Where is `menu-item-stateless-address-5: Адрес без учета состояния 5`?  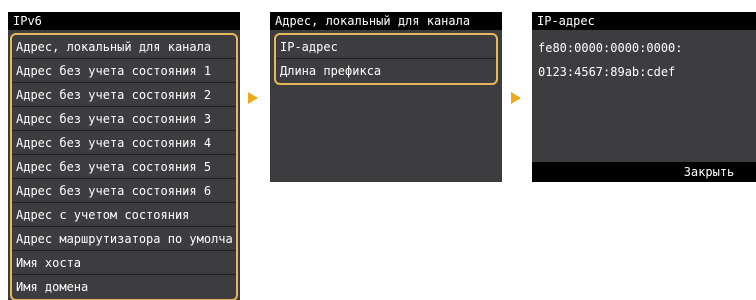
menu-item-stateless-address-5: Адрес без учета состояния 5 is located at coordinates (124, 167).